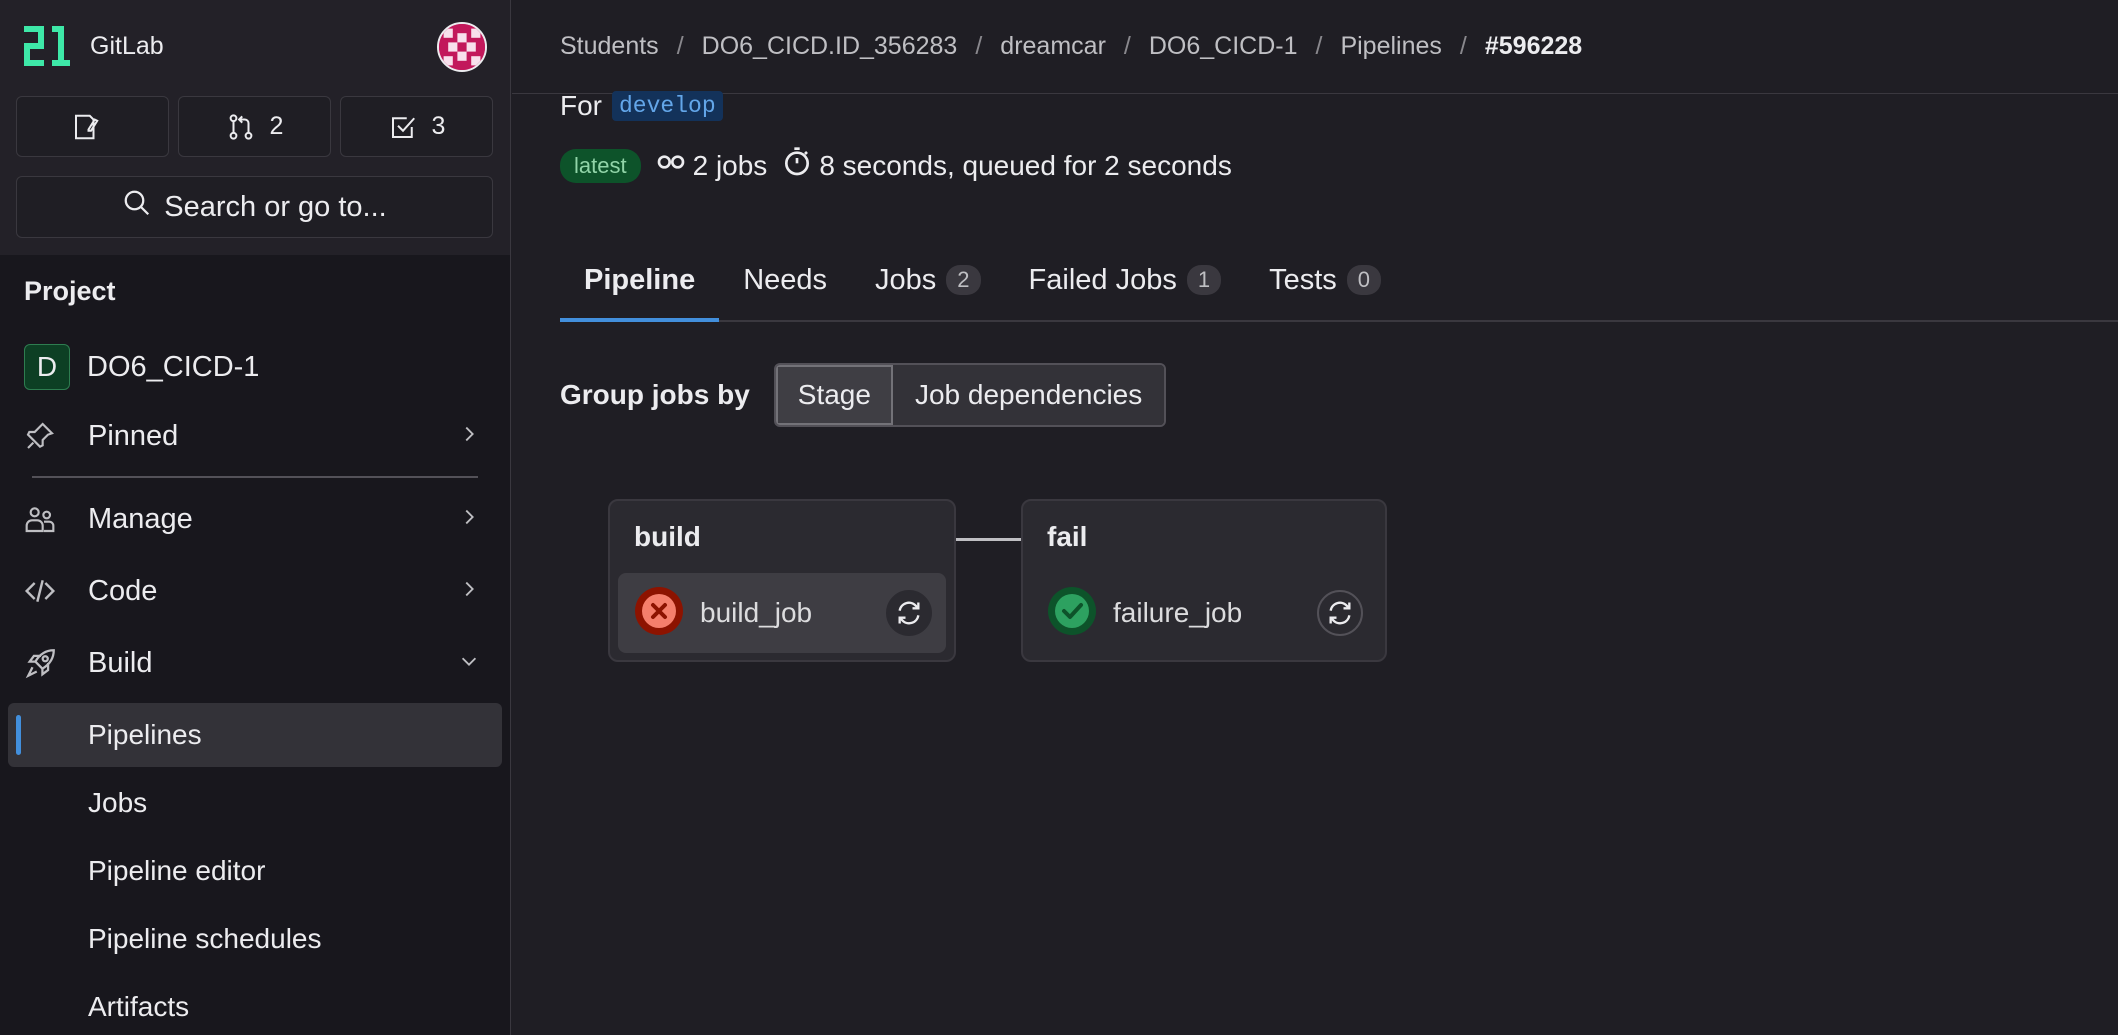 The width and height of the screenshot is (2118, 1035). Describe the element at coordinates (1053, 46) in the screenshot. I see `breadcrumb-item: dreamcar` at that location.